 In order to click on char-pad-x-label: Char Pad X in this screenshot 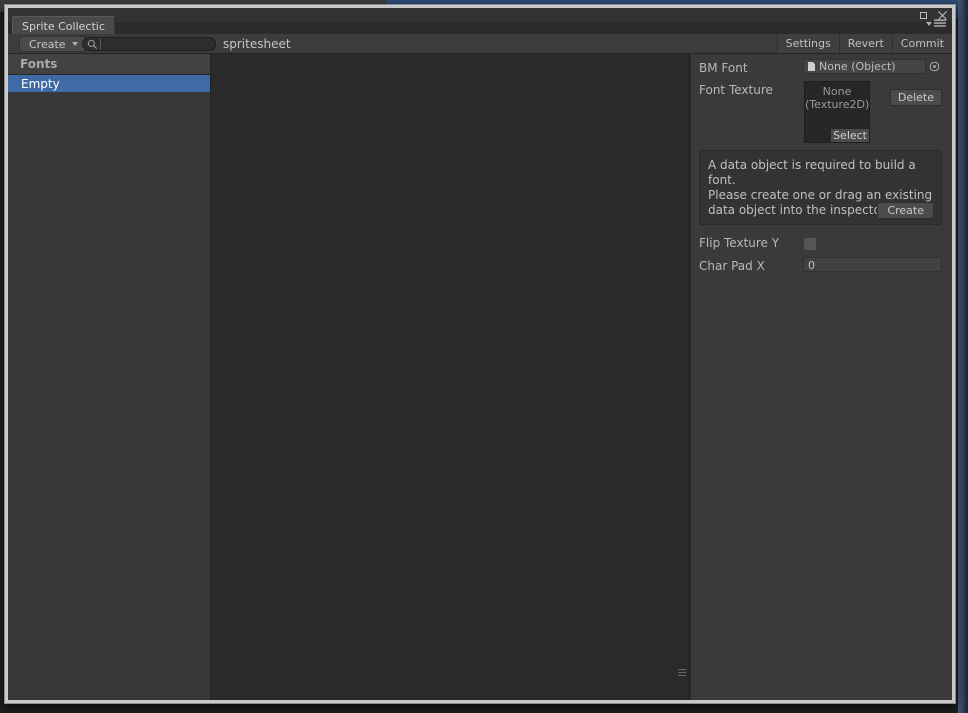, I will do `click(732, 266)`.